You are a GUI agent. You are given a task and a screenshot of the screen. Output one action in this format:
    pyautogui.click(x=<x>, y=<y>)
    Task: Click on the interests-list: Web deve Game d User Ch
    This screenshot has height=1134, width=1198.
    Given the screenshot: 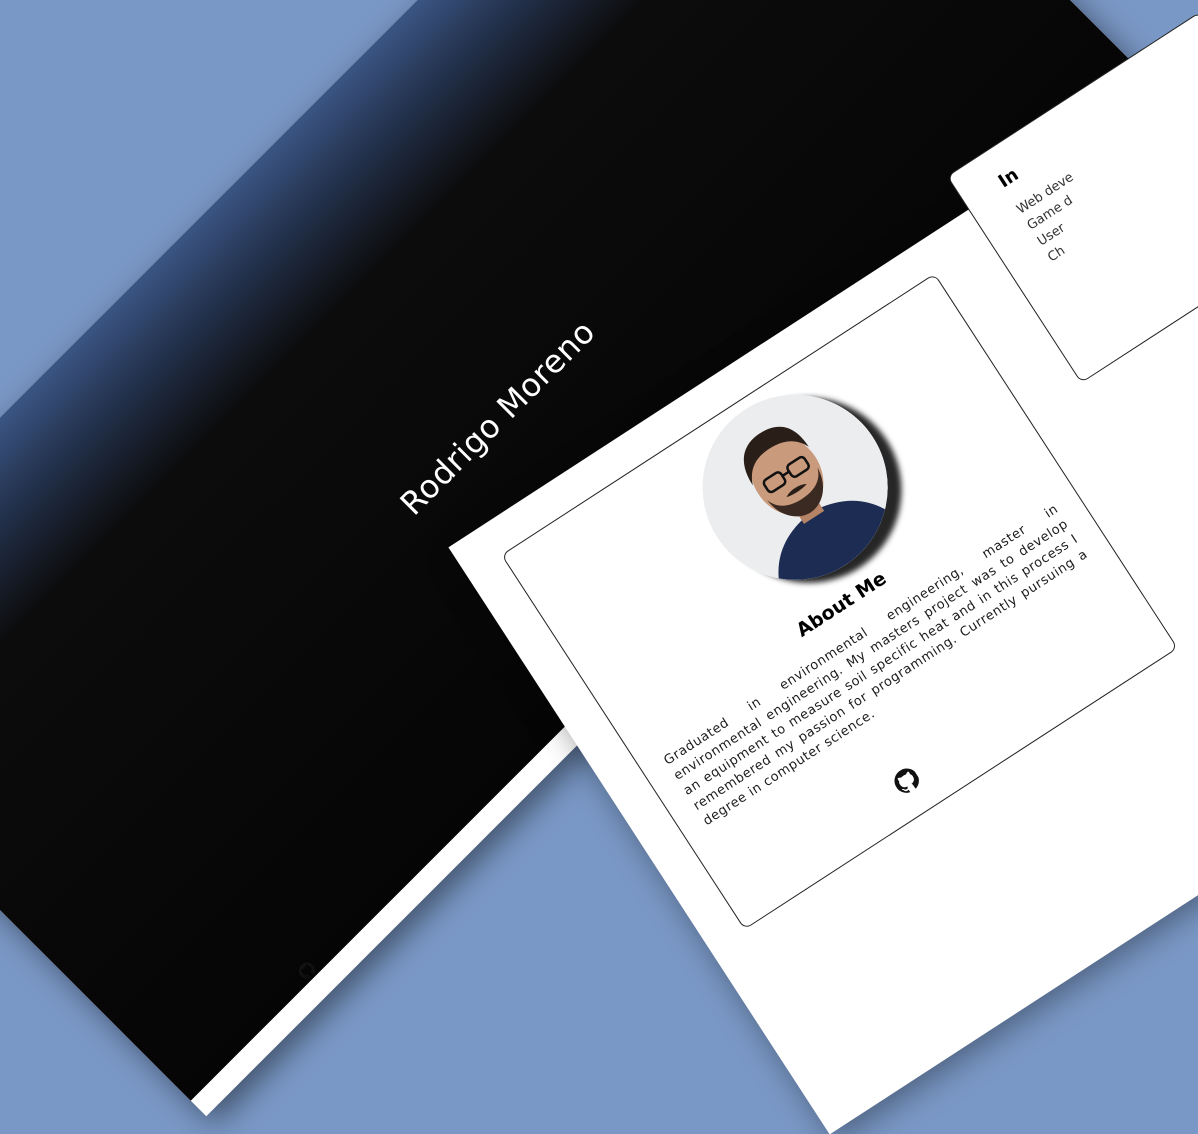 What is the action you would take?
    pyautogui.click(x=1060, y=217)
    